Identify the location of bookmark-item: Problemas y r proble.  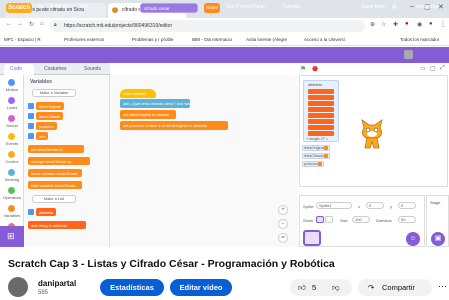
(153, 39).